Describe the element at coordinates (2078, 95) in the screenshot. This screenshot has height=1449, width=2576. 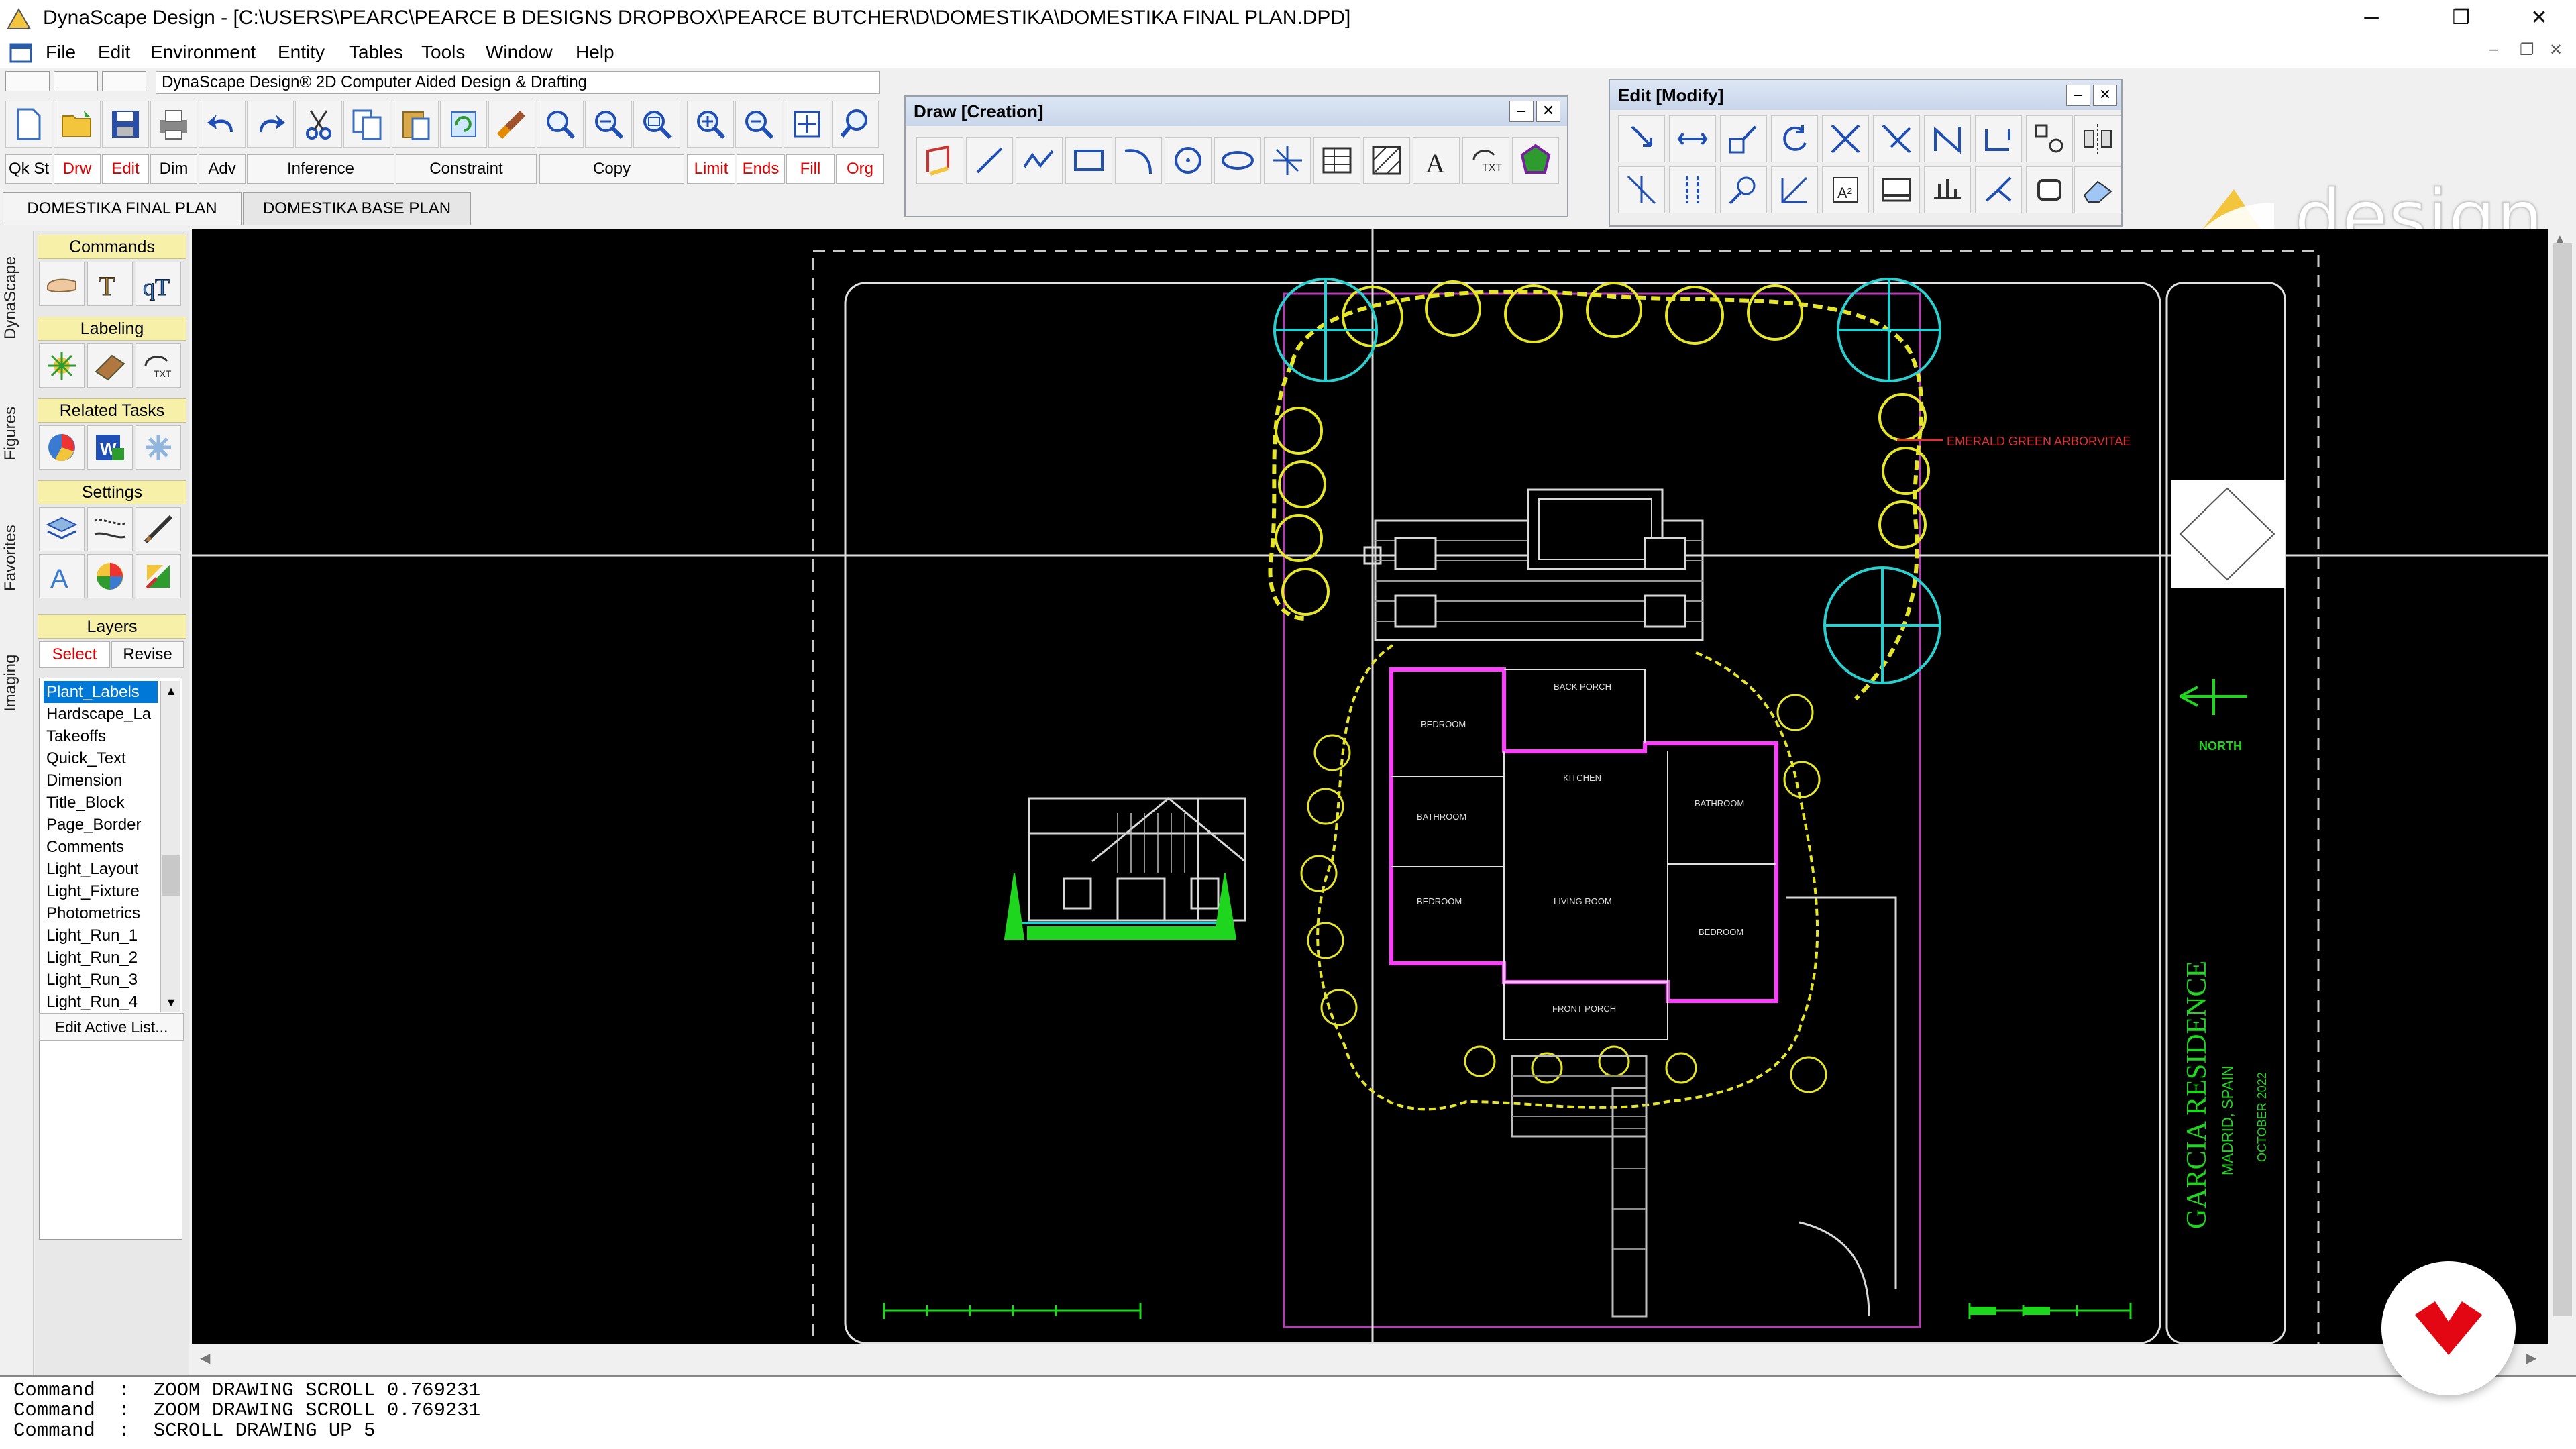
I see `edit-panel-minimize-button: –` at that location.